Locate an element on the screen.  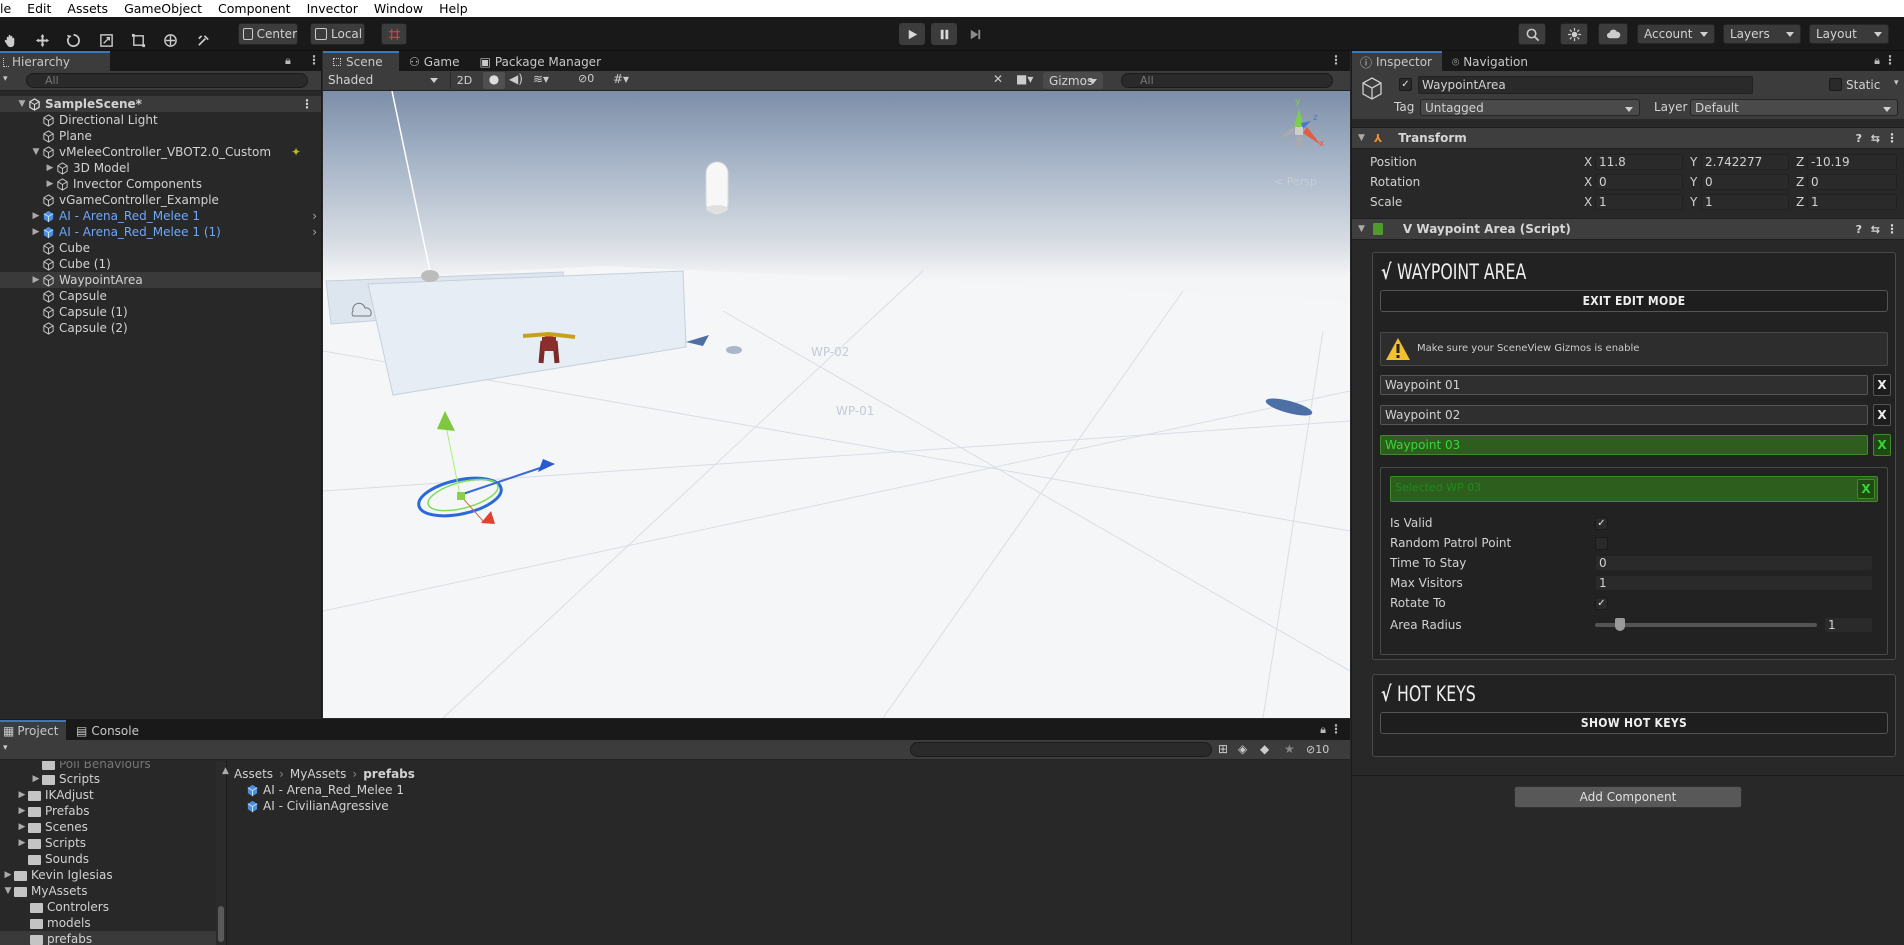
static-dropdown-icon: ▾ is located at coordinates (1896, 83).